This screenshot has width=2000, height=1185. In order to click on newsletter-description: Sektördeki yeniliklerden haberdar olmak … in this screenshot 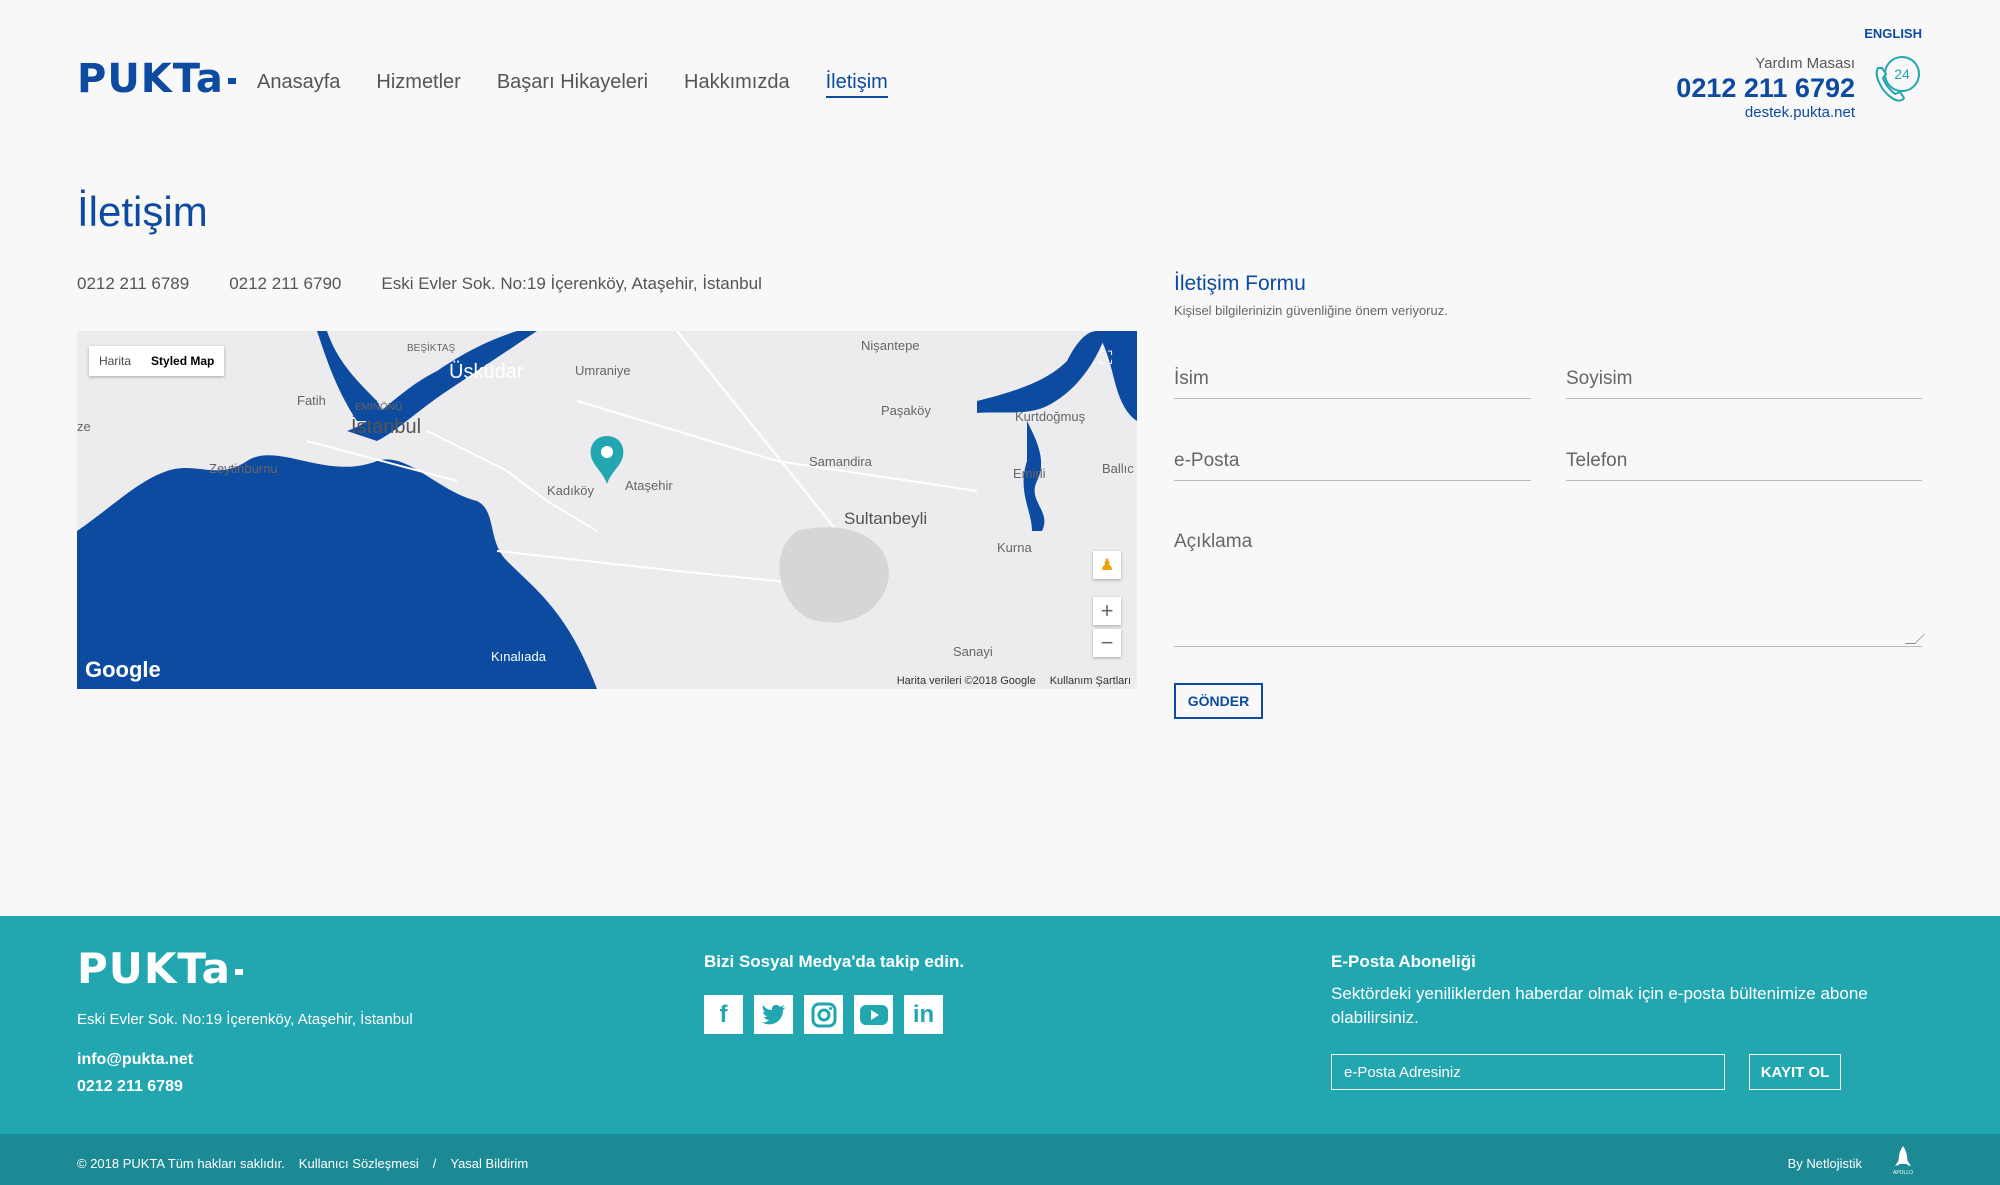, I will do `click(1599, 1005)`.